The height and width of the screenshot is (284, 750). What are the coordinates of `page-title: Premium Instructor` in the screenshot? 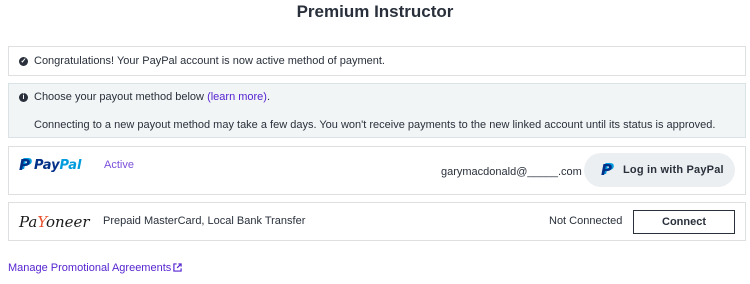 It's located at (375, 11).